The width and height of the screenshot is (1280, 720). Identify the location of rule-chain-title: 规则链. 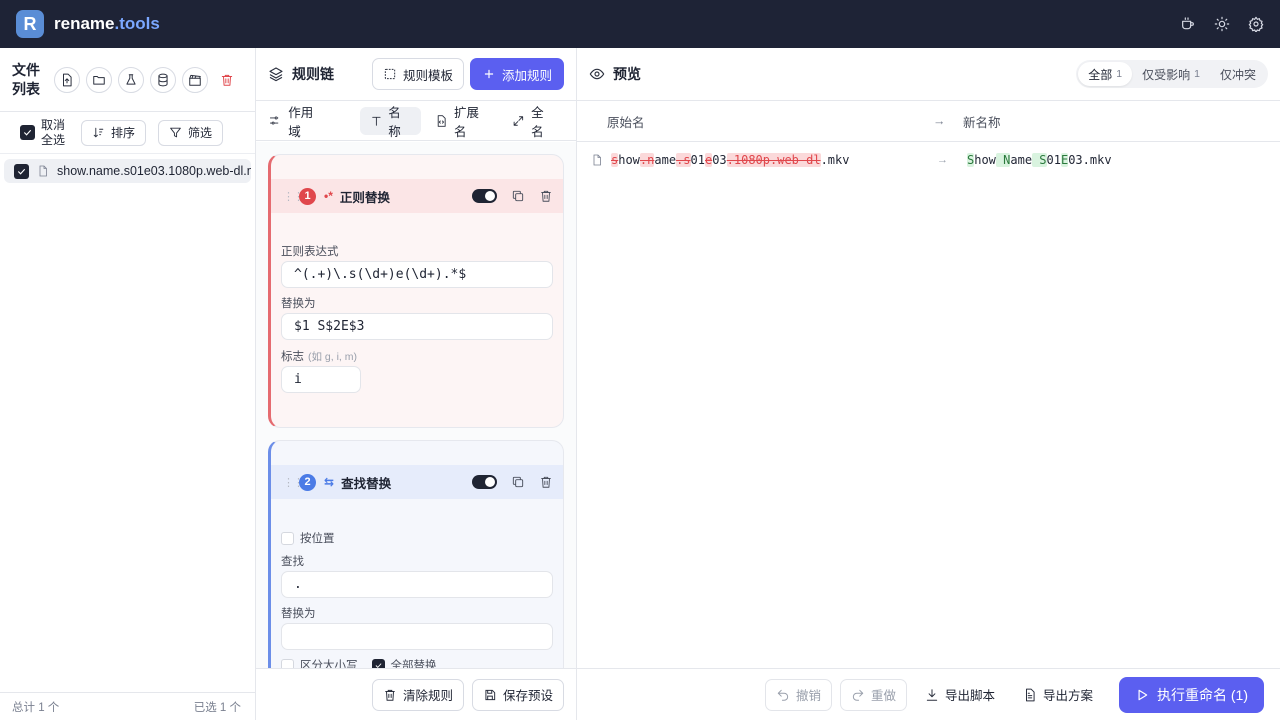
(313, 74).